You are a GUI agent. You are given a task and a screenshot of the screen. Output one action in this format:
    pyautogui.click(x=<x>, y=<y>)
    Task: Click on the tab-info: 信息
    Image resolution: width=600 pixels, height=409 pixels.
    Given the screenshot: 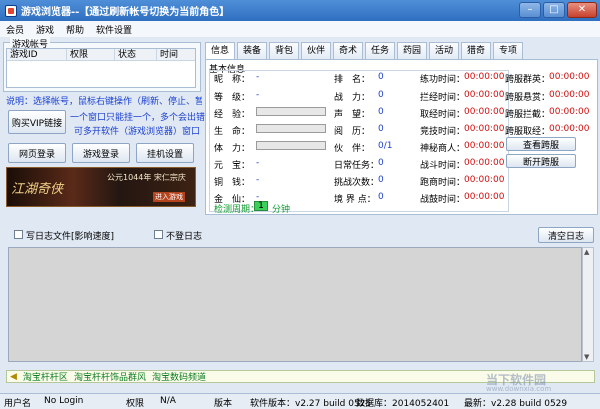 What is the action you would take?
    pyautogui.click(x=220, y=51)
    